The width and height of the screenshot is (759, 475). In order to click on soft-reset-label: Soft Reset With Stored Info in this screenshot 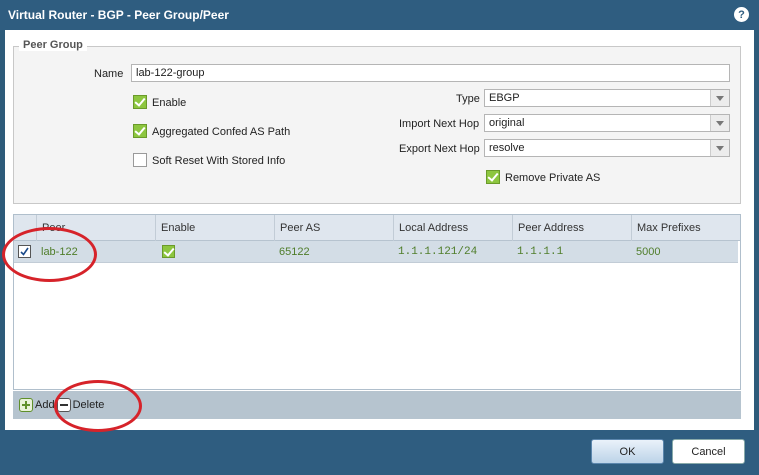, I will do `click(219, 161)`.